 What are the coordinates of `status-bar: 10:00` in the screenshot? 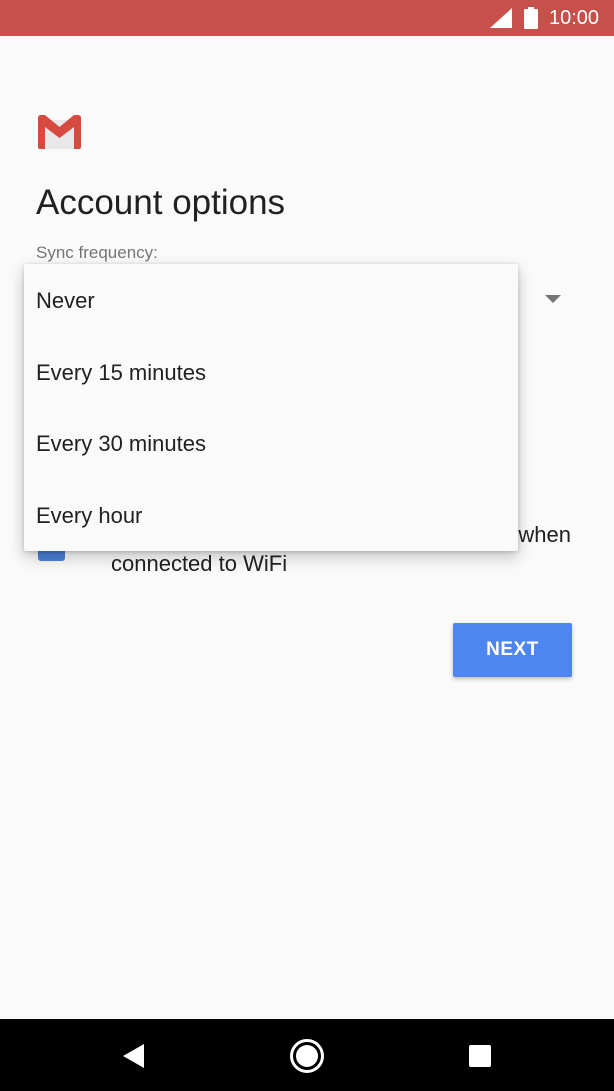 It's located at (307, 18).